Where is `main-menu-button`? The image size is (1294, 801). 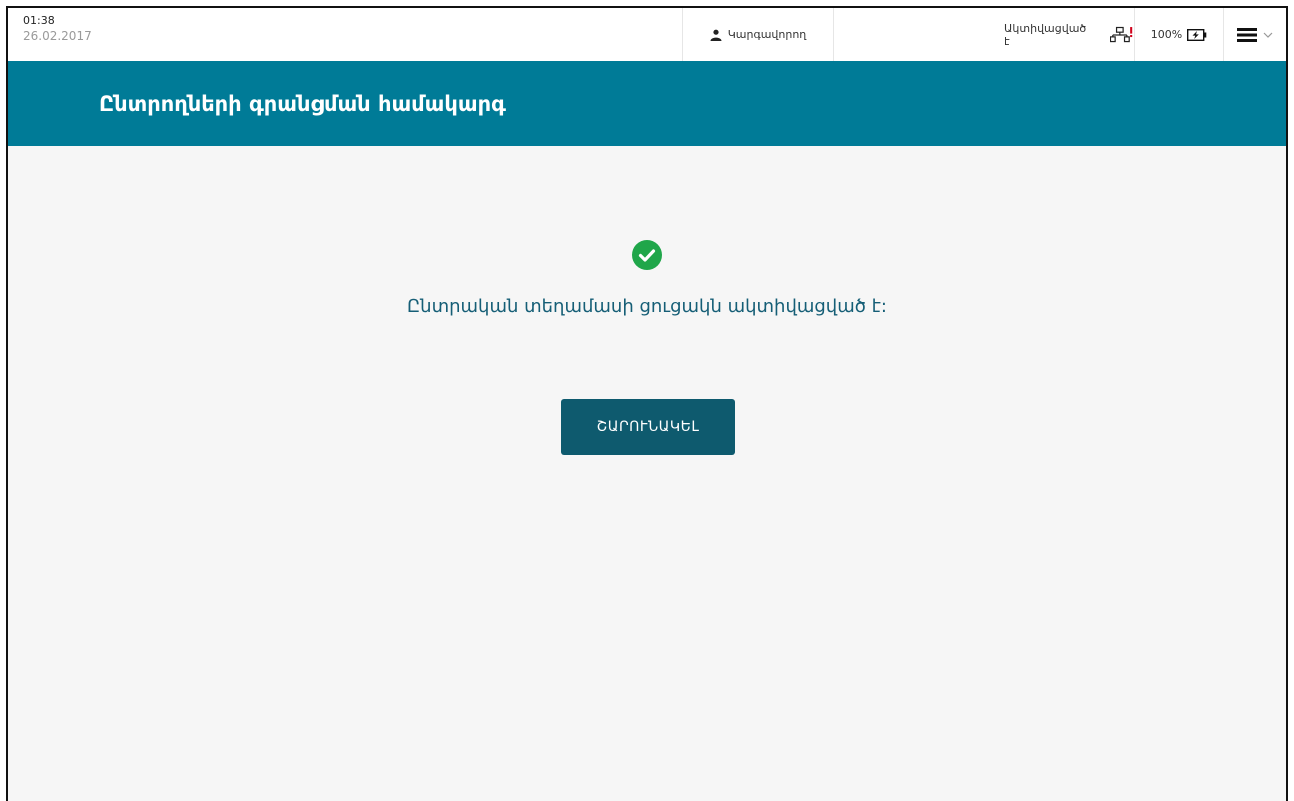
main-menu-button is located at coordinates (1254, 34).